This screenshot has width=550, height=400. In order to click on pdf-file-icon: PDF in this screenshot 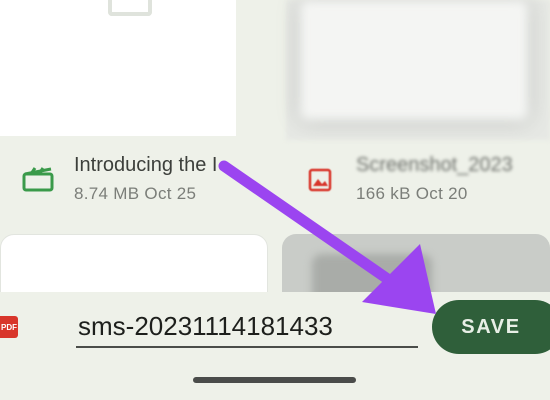, I will do `click(9, 327)`.